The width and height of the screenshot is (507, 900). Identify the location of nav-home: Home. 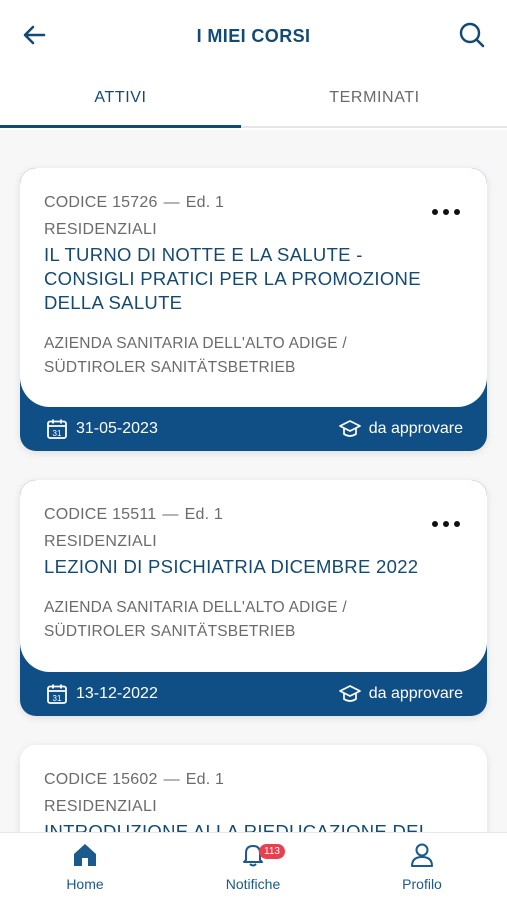
(85, 866).